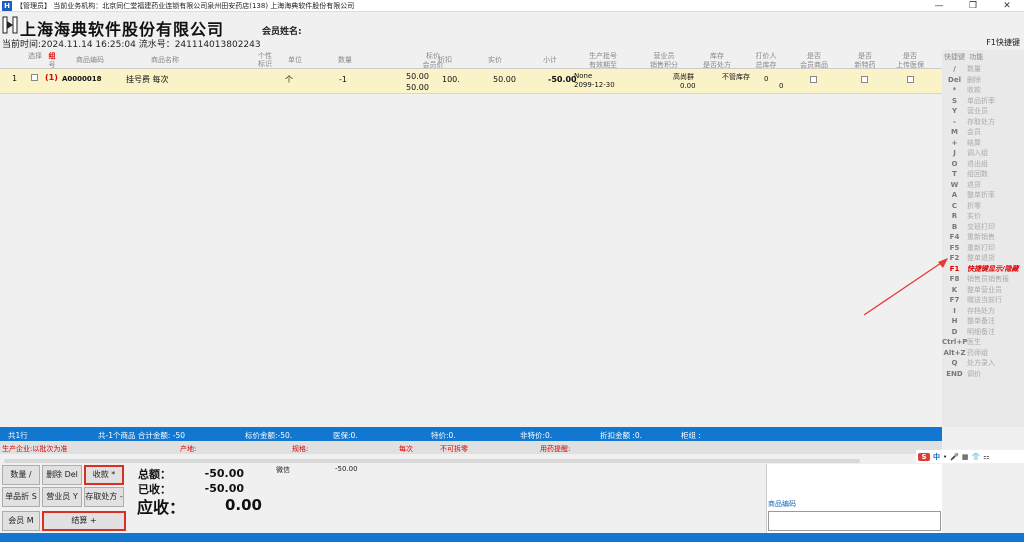 This screenshot has width=1024, height=542. I want to click on shortcut-label: 结算, so click(974, 142).